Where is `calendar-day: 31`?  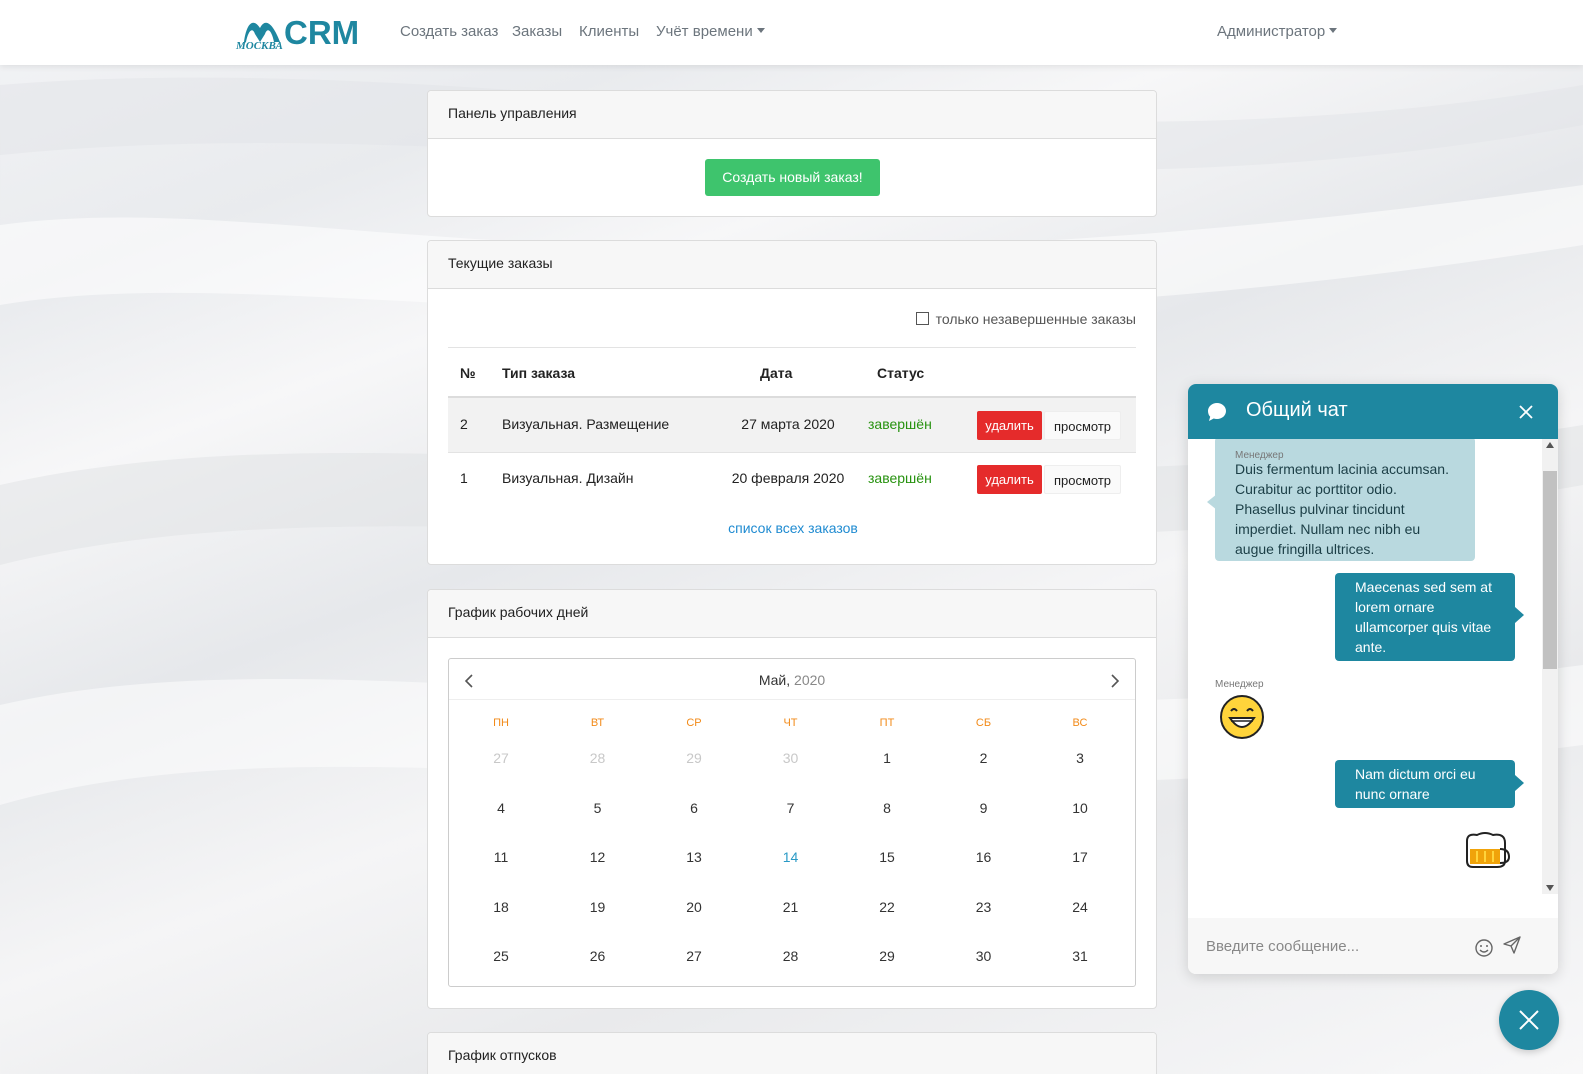
calendar-day: 31 is located at coordinates (1080, 956).